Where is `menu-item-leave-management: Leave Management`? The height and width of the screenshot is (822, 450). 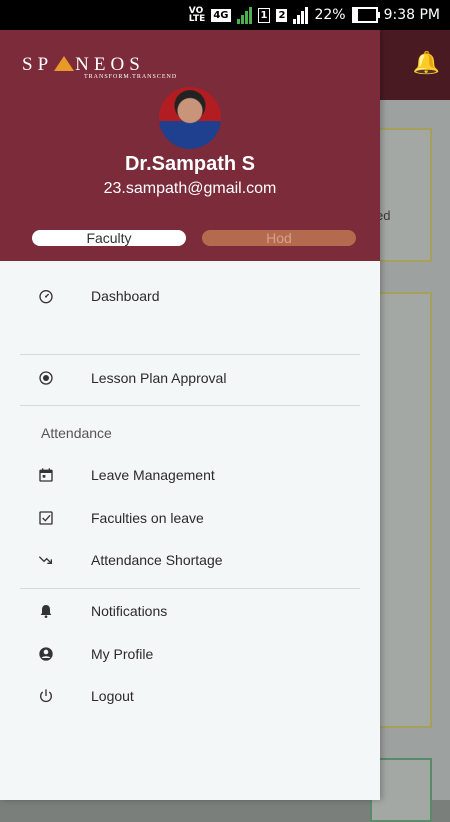 menu-item-leave-management: Leave Management is located at coordinates (190, 475).